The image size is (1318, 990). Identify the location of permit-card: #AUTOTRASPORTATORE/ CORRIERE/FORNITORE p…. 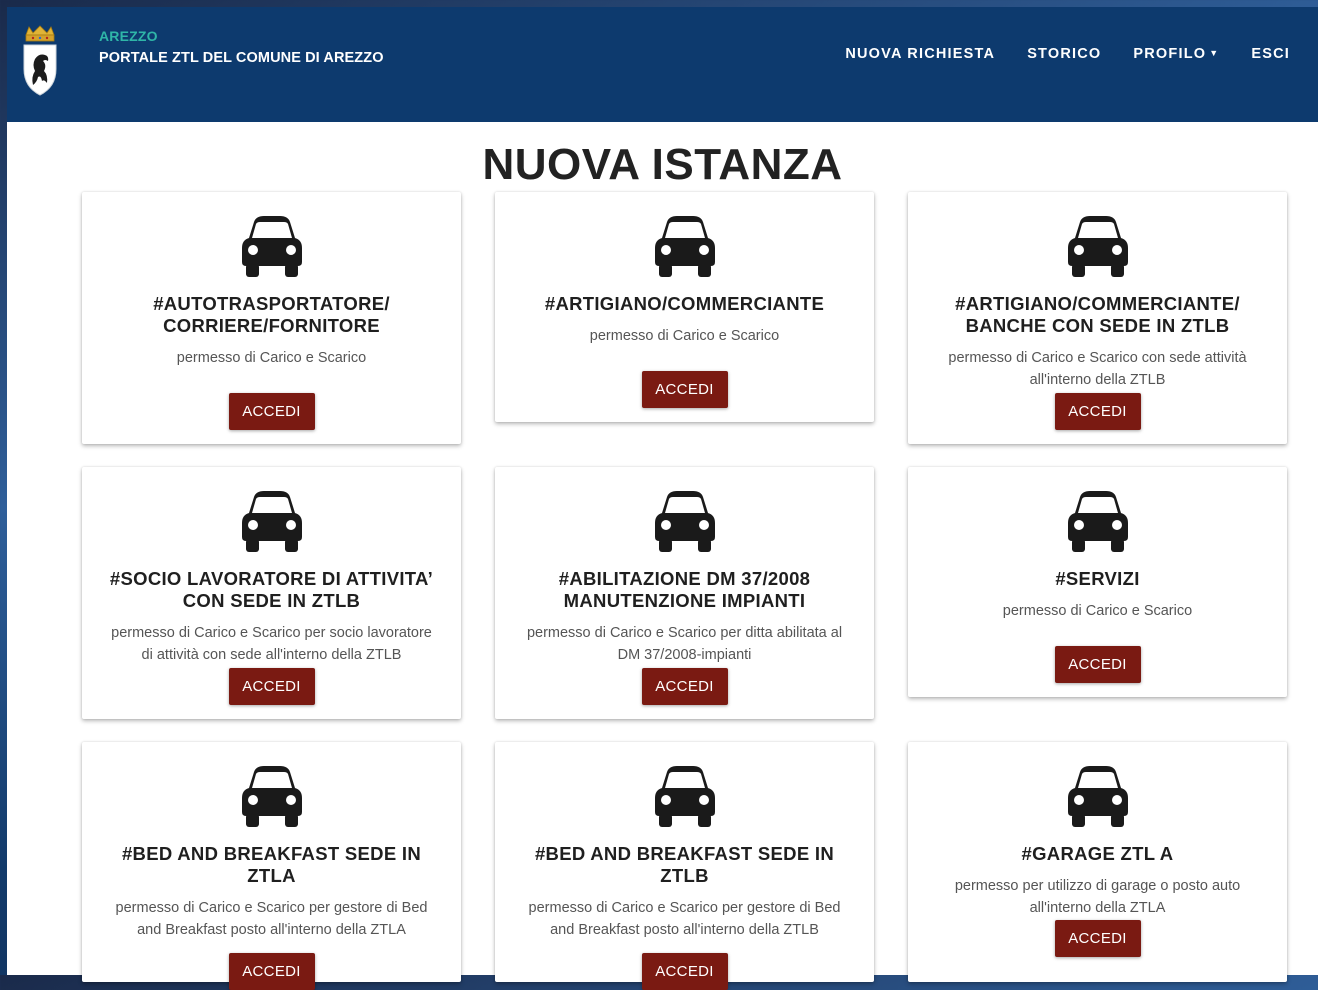
(271, 318).